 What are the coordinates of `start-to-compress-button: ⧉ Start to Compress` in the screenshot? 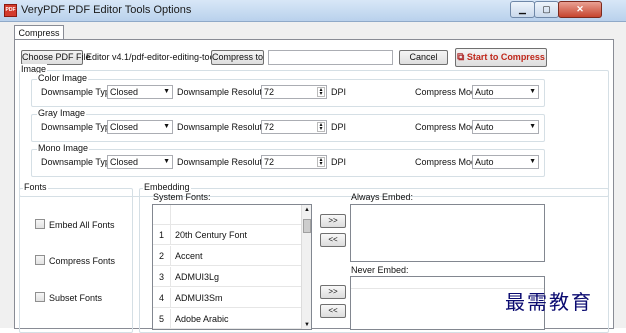 It's located at (501, 57).